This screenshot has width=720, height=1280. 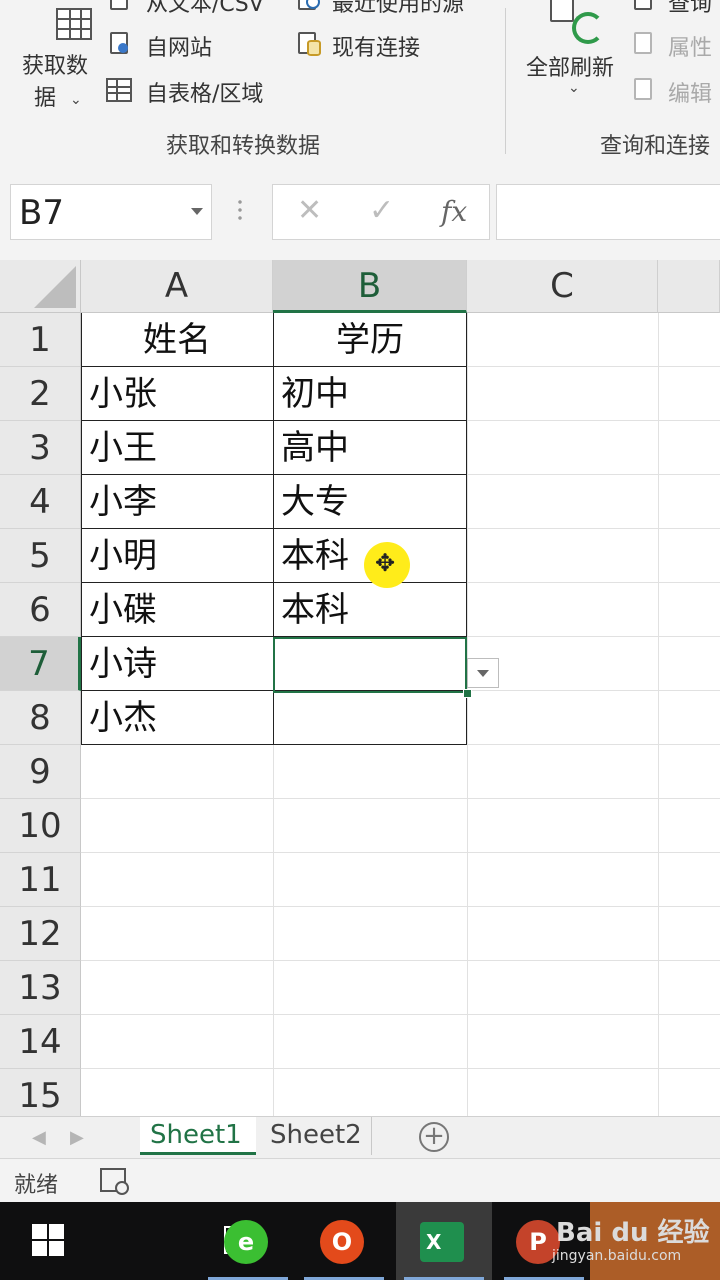 What do you see at coordinates (198, 1136) in the screenshot?
I see `sheet-tab-1: Sheet1` at bounding box center [198, 1136].